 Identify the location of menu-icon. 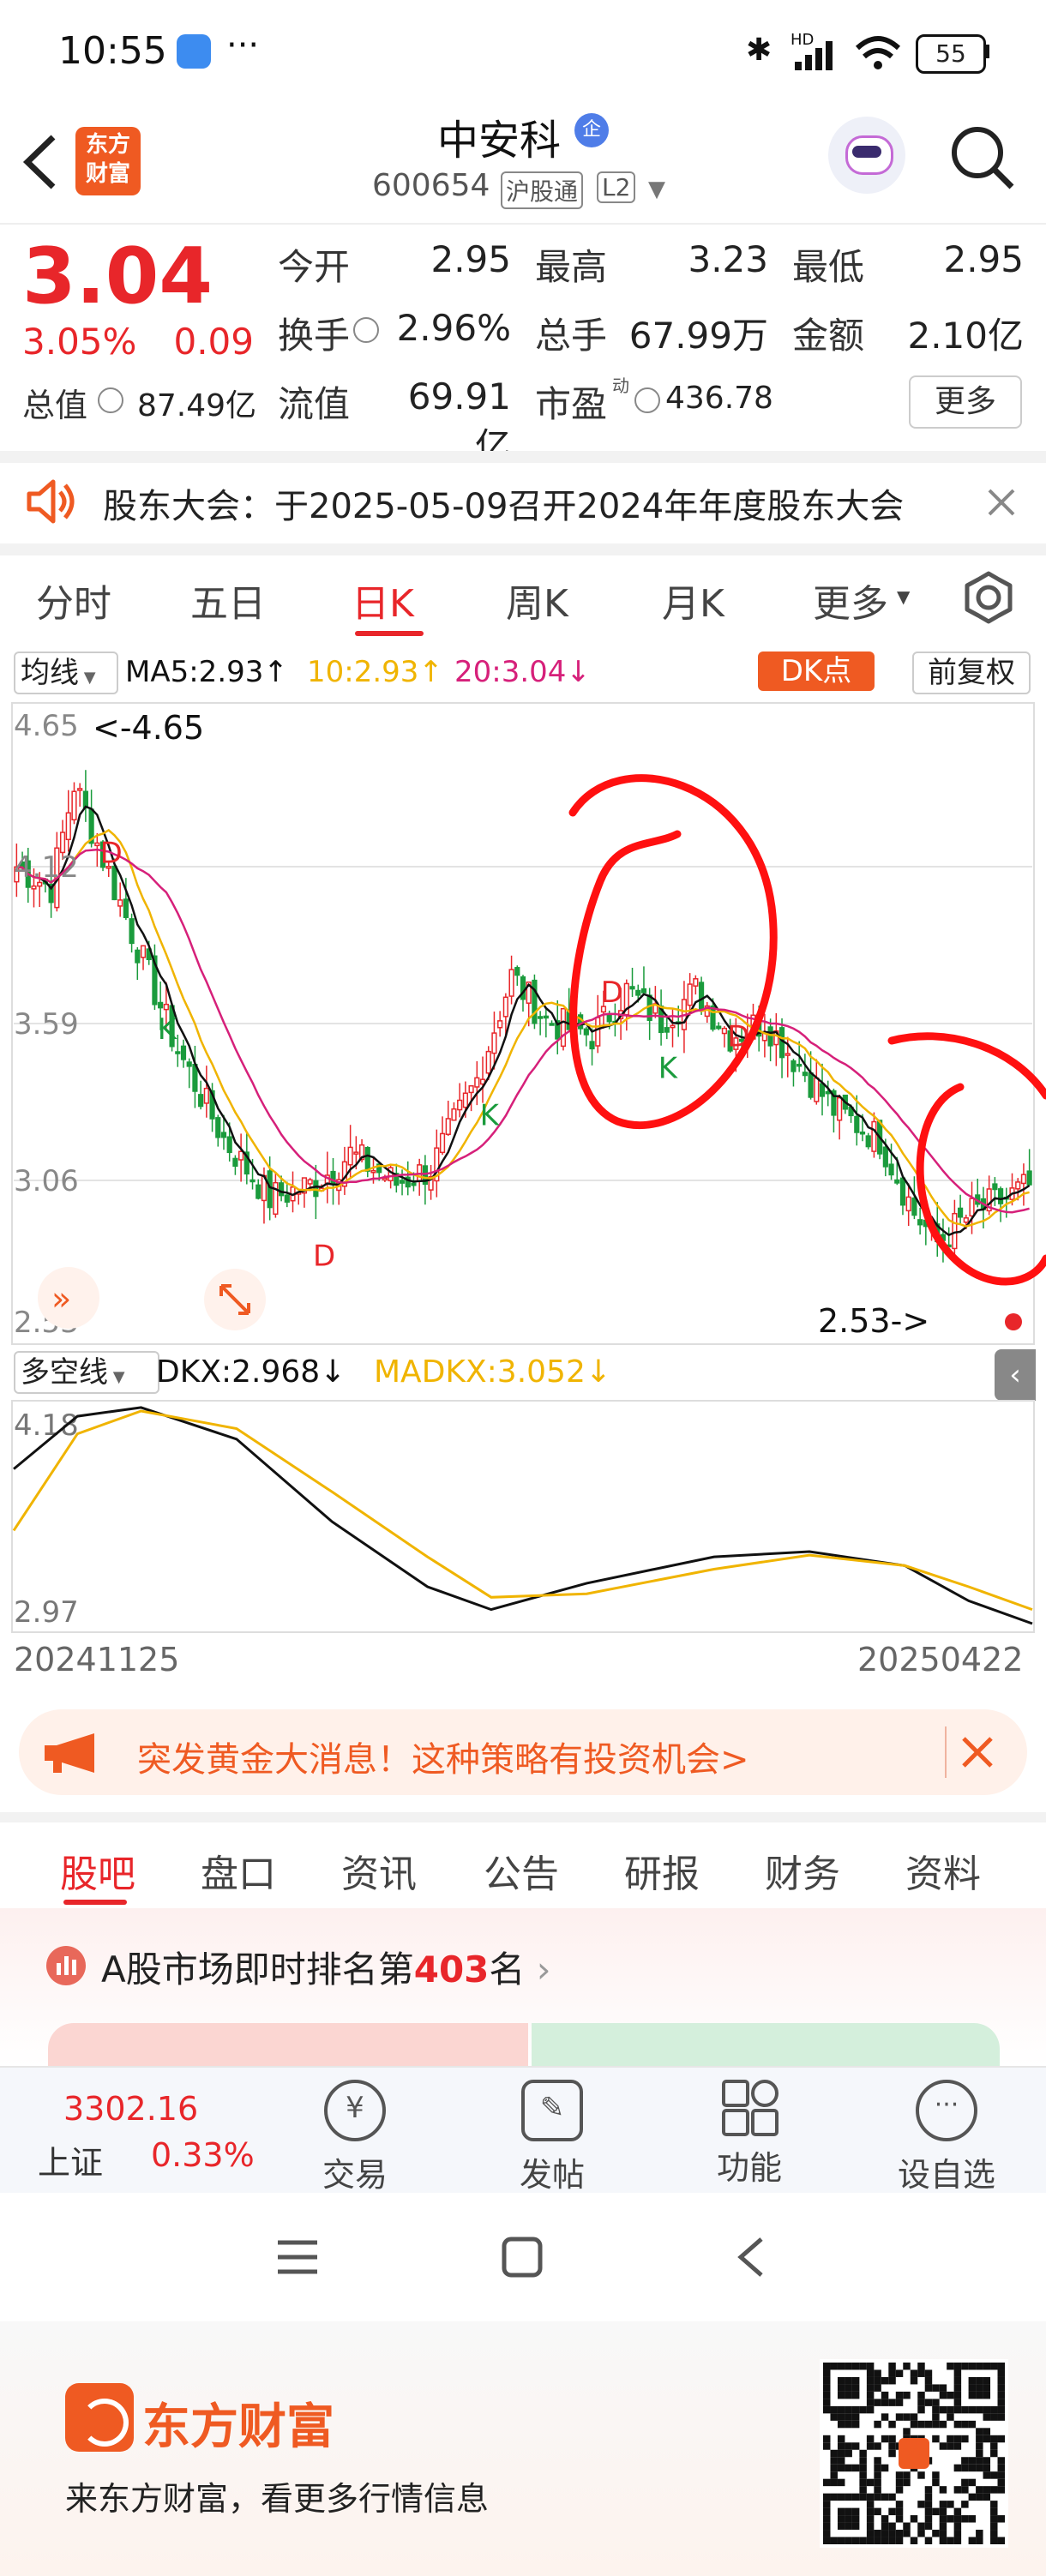
(297, 2257).